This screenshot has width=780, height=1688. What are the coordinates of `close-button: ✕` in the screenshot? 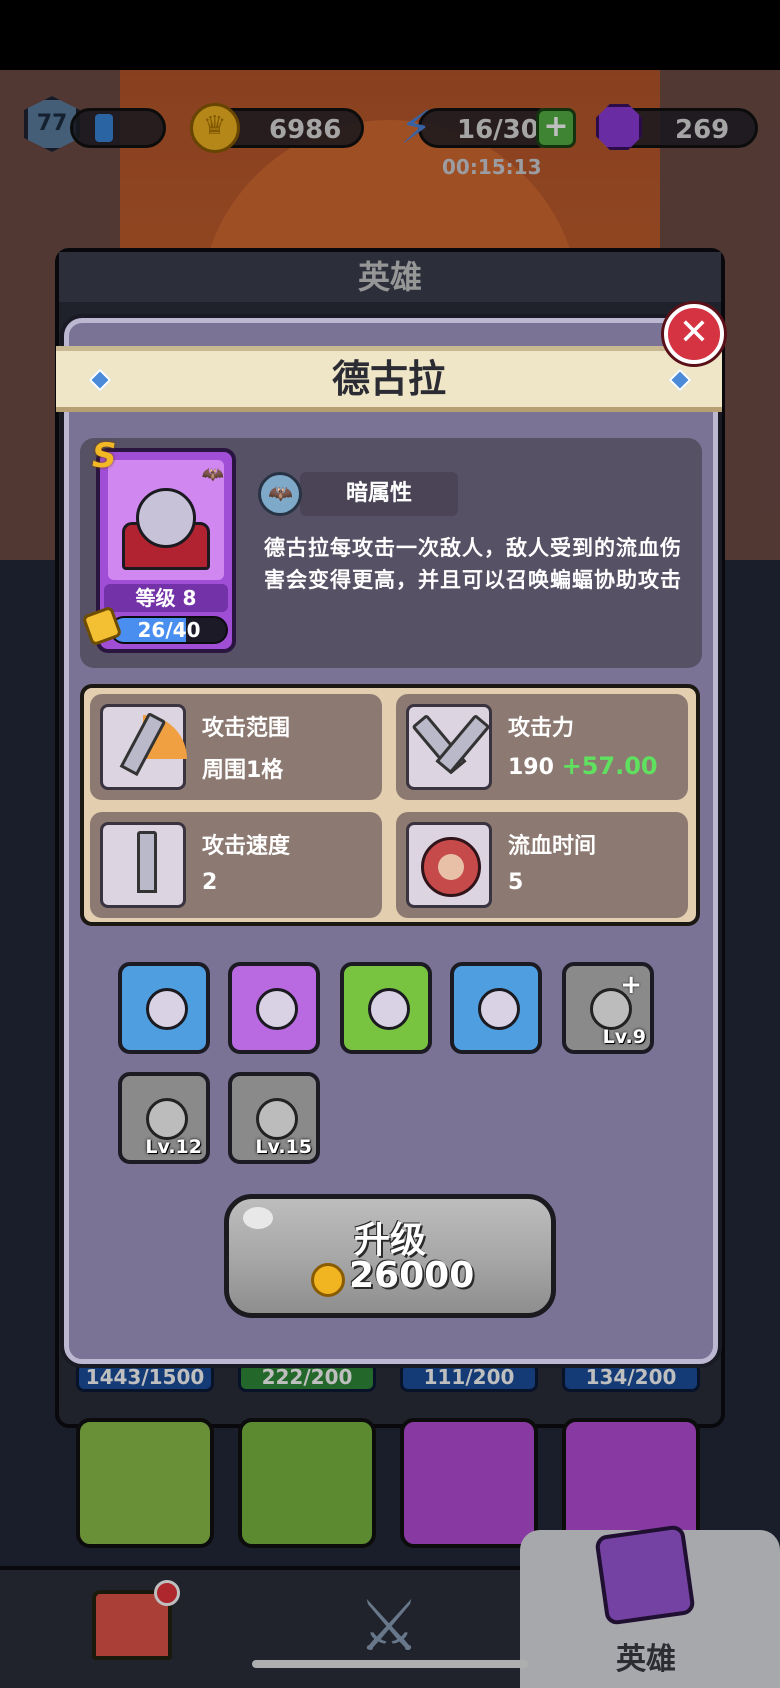 It's located at (694, 334).